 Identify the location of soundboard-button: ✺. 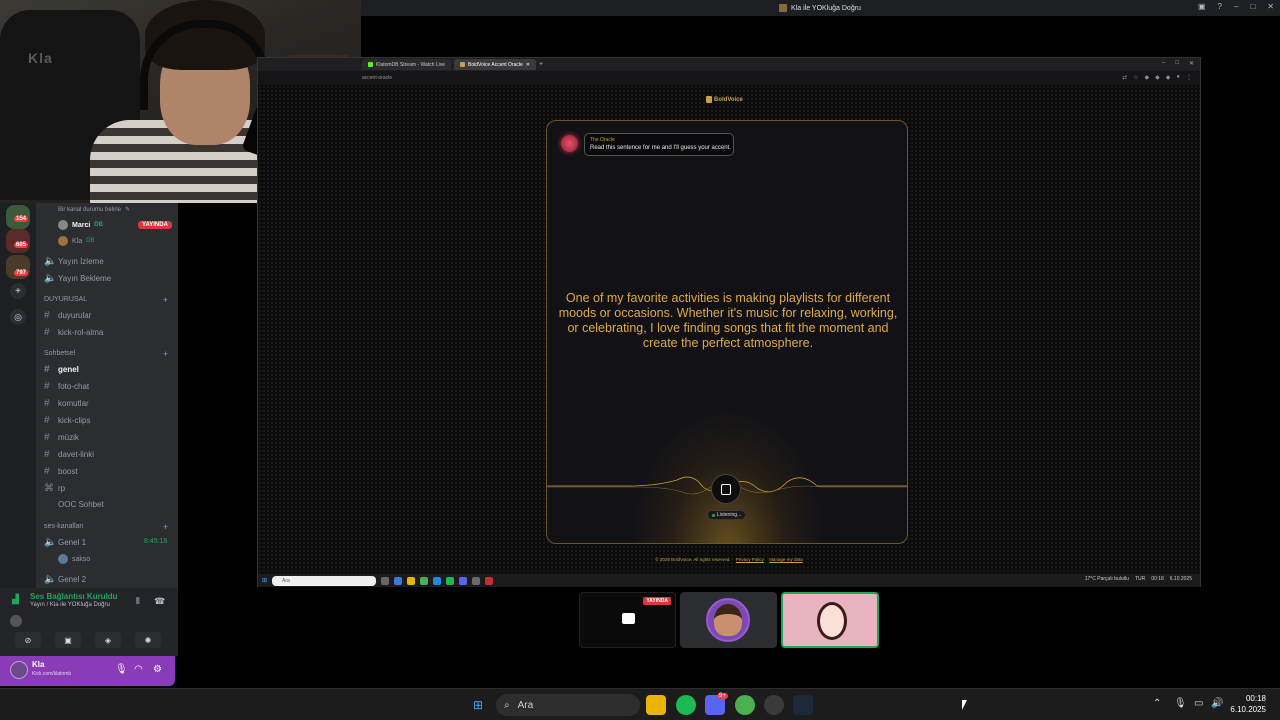
(148, 640).